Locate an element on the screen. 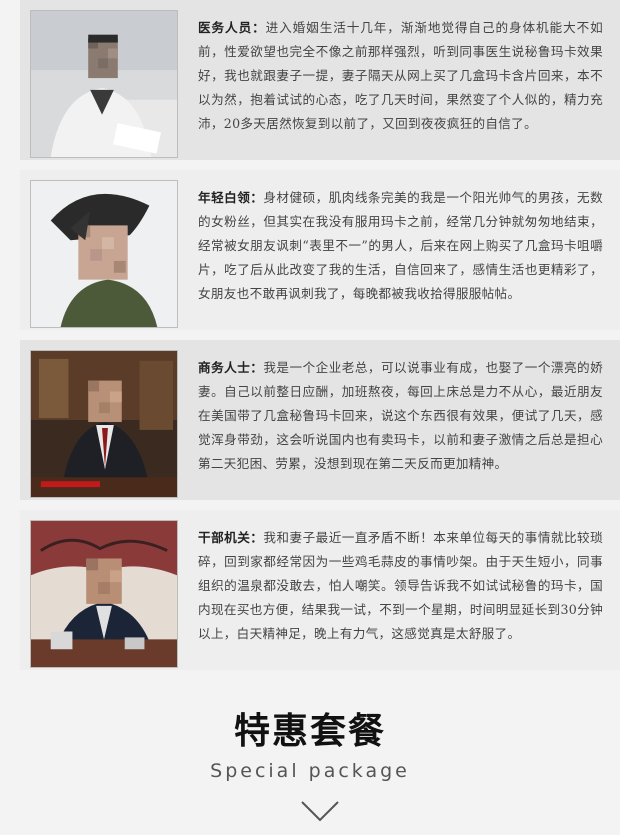 This screenshot has width=620, height=835. testimonial-label: 干部机关： is located at coordinates (231, 537).